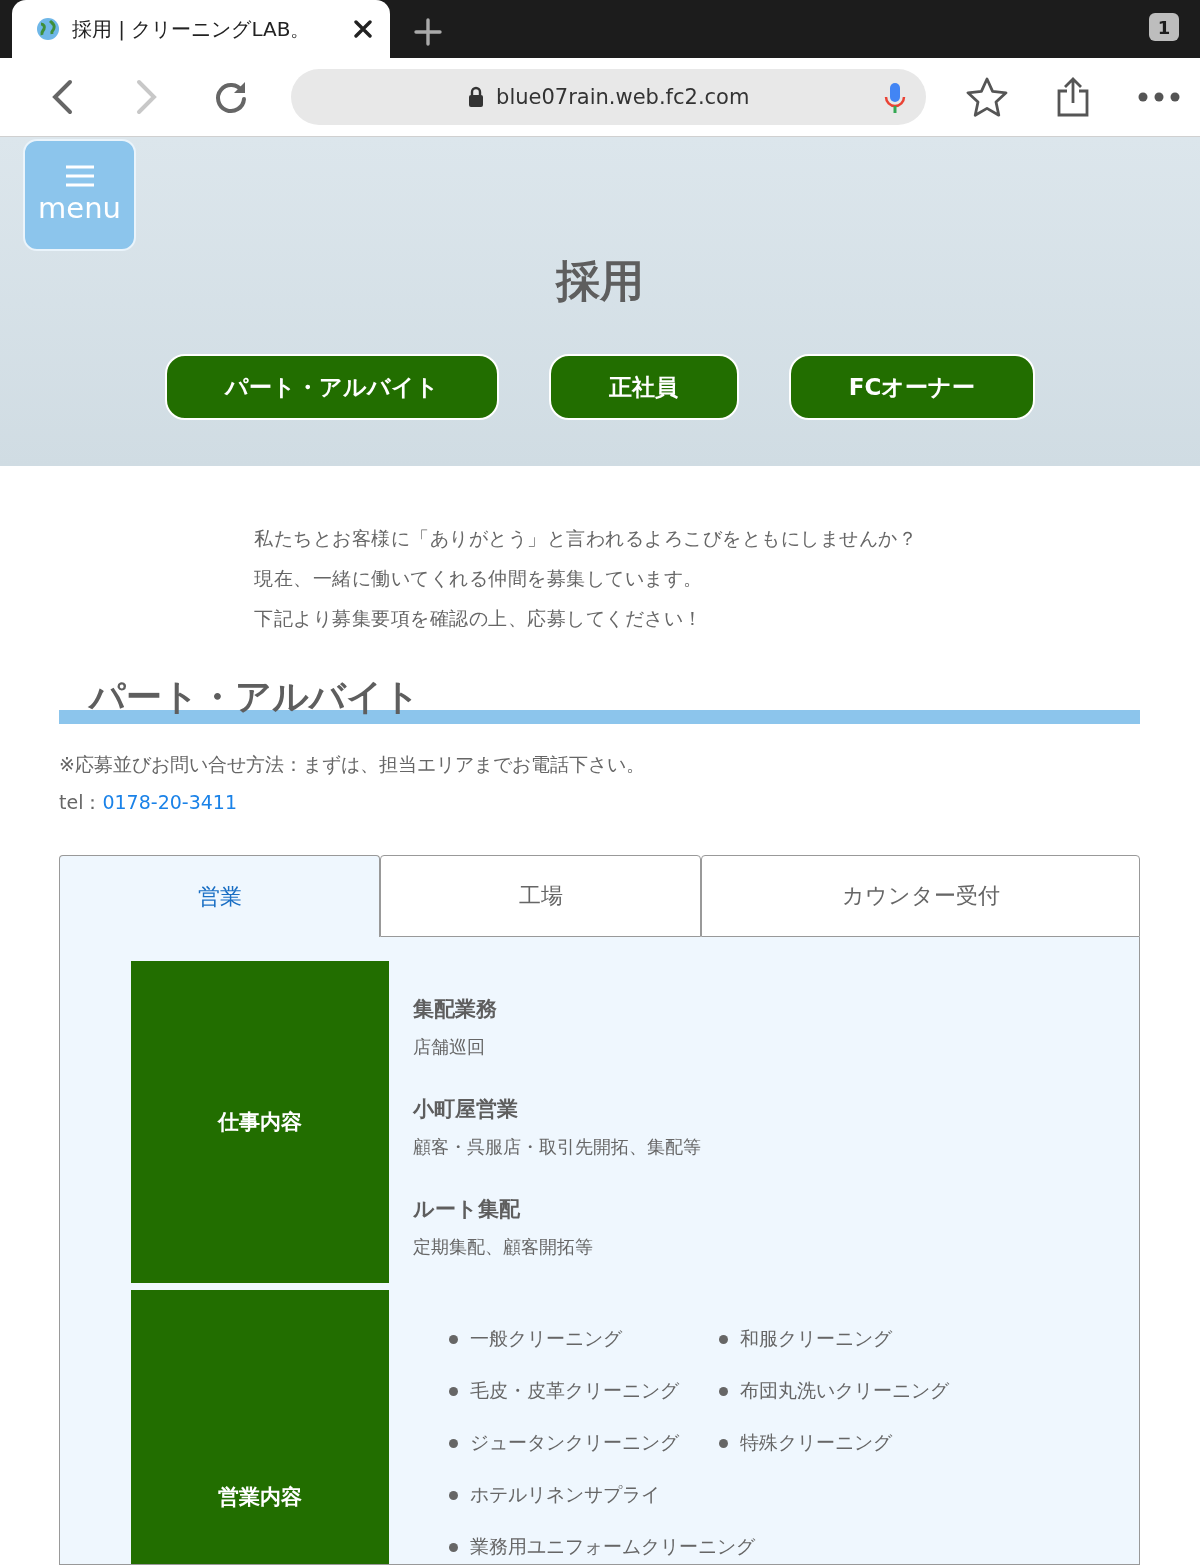 This screenshot has width=1200, height=1567. What do you see at coordinates (574, 1442) in the screenshot?
I see `service-item: ジュータンクリーニング` at bounding box center [574, 1442].